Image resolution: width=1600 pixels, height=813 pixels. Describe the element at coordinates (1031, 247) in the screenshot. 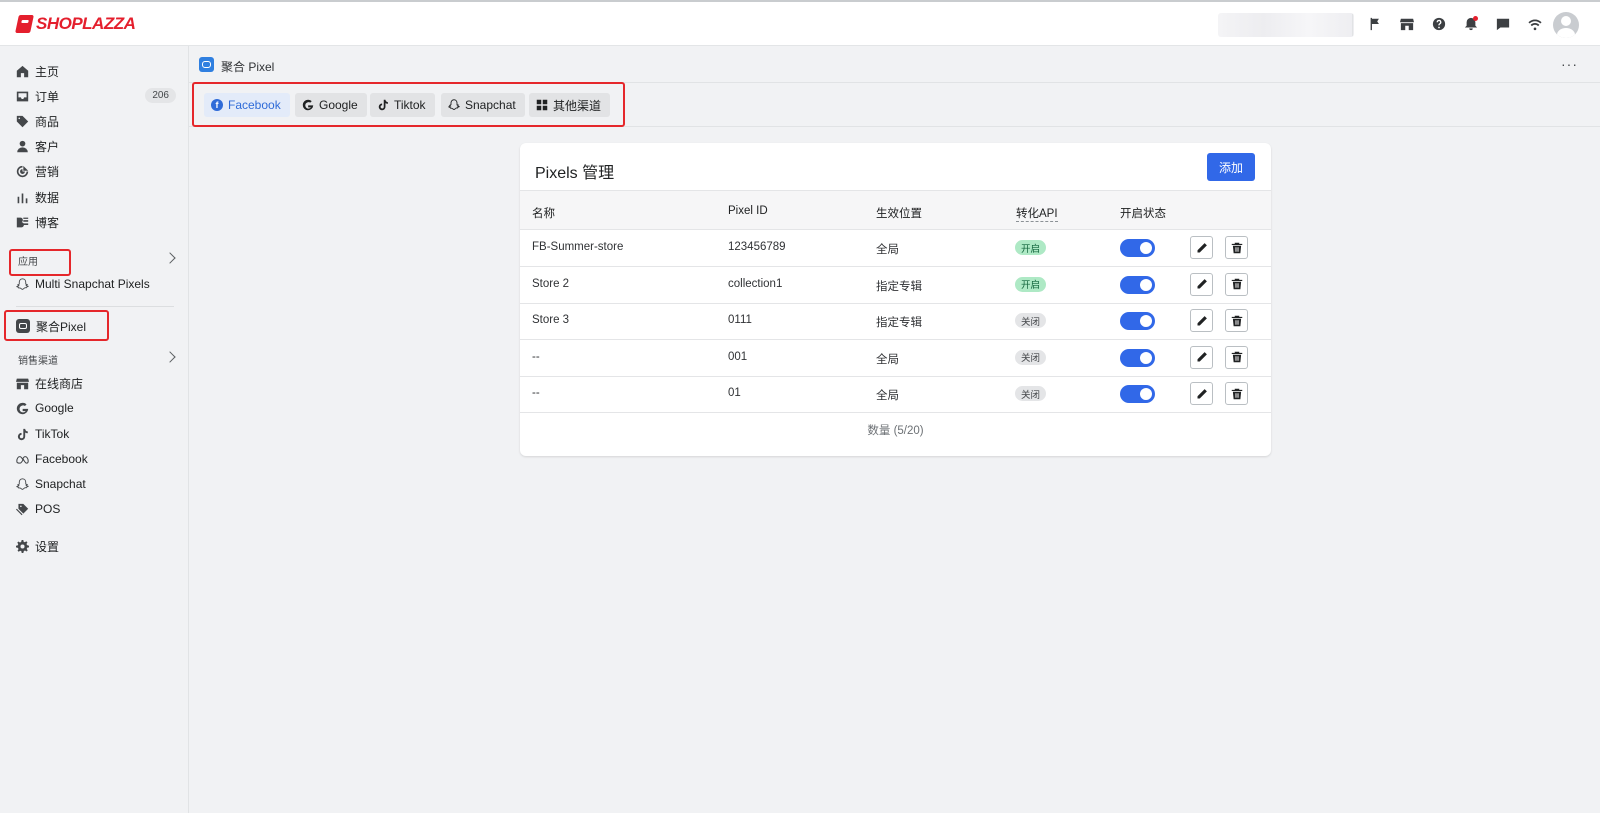

I see `conversion-api-badge: 开启` at that location.